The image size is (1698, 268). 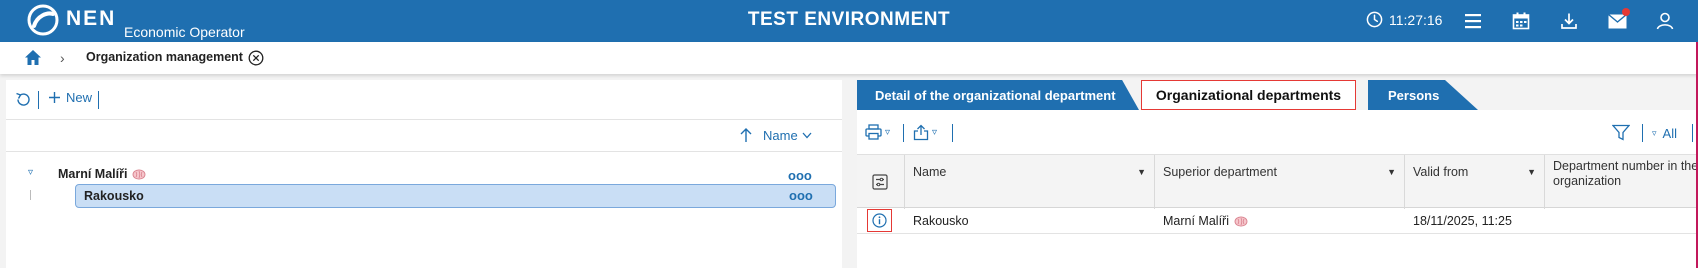 I want to click on calendar-button, so click(x=1521, y=21).